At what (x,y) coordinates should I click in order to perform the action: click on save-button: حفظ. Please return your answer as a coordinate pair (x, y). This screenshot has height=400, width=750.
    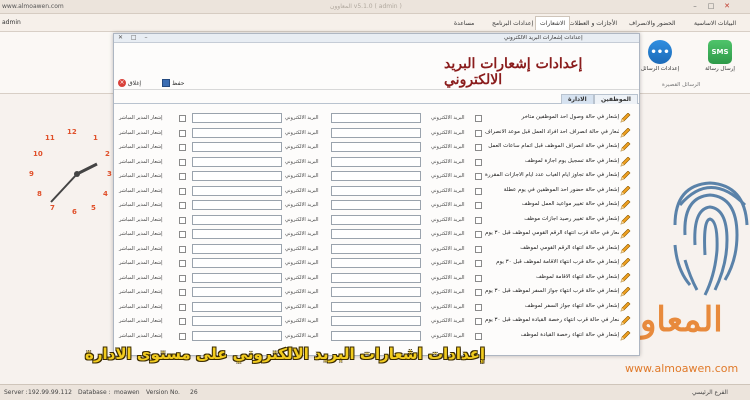
    Looking at the image, I should click on (173, 83).